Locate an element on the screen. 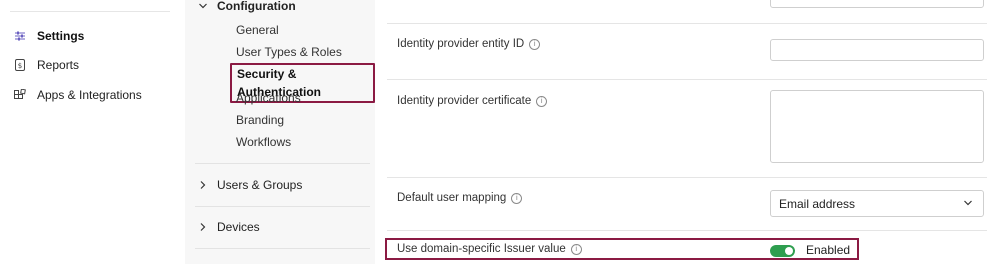 The image size is (1000, 264). certificate-label: Identity provider certificate i is located at coordinates (472, 101).